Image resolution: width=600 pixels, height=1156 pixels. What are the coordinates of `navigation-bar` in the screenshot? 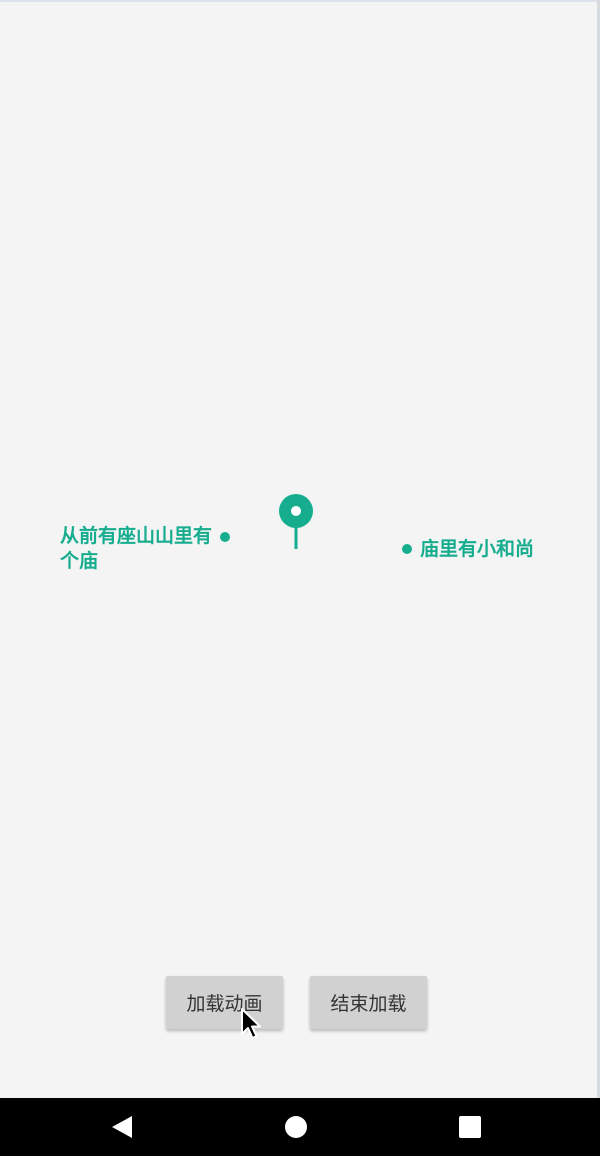 It's located at (300, 1127).